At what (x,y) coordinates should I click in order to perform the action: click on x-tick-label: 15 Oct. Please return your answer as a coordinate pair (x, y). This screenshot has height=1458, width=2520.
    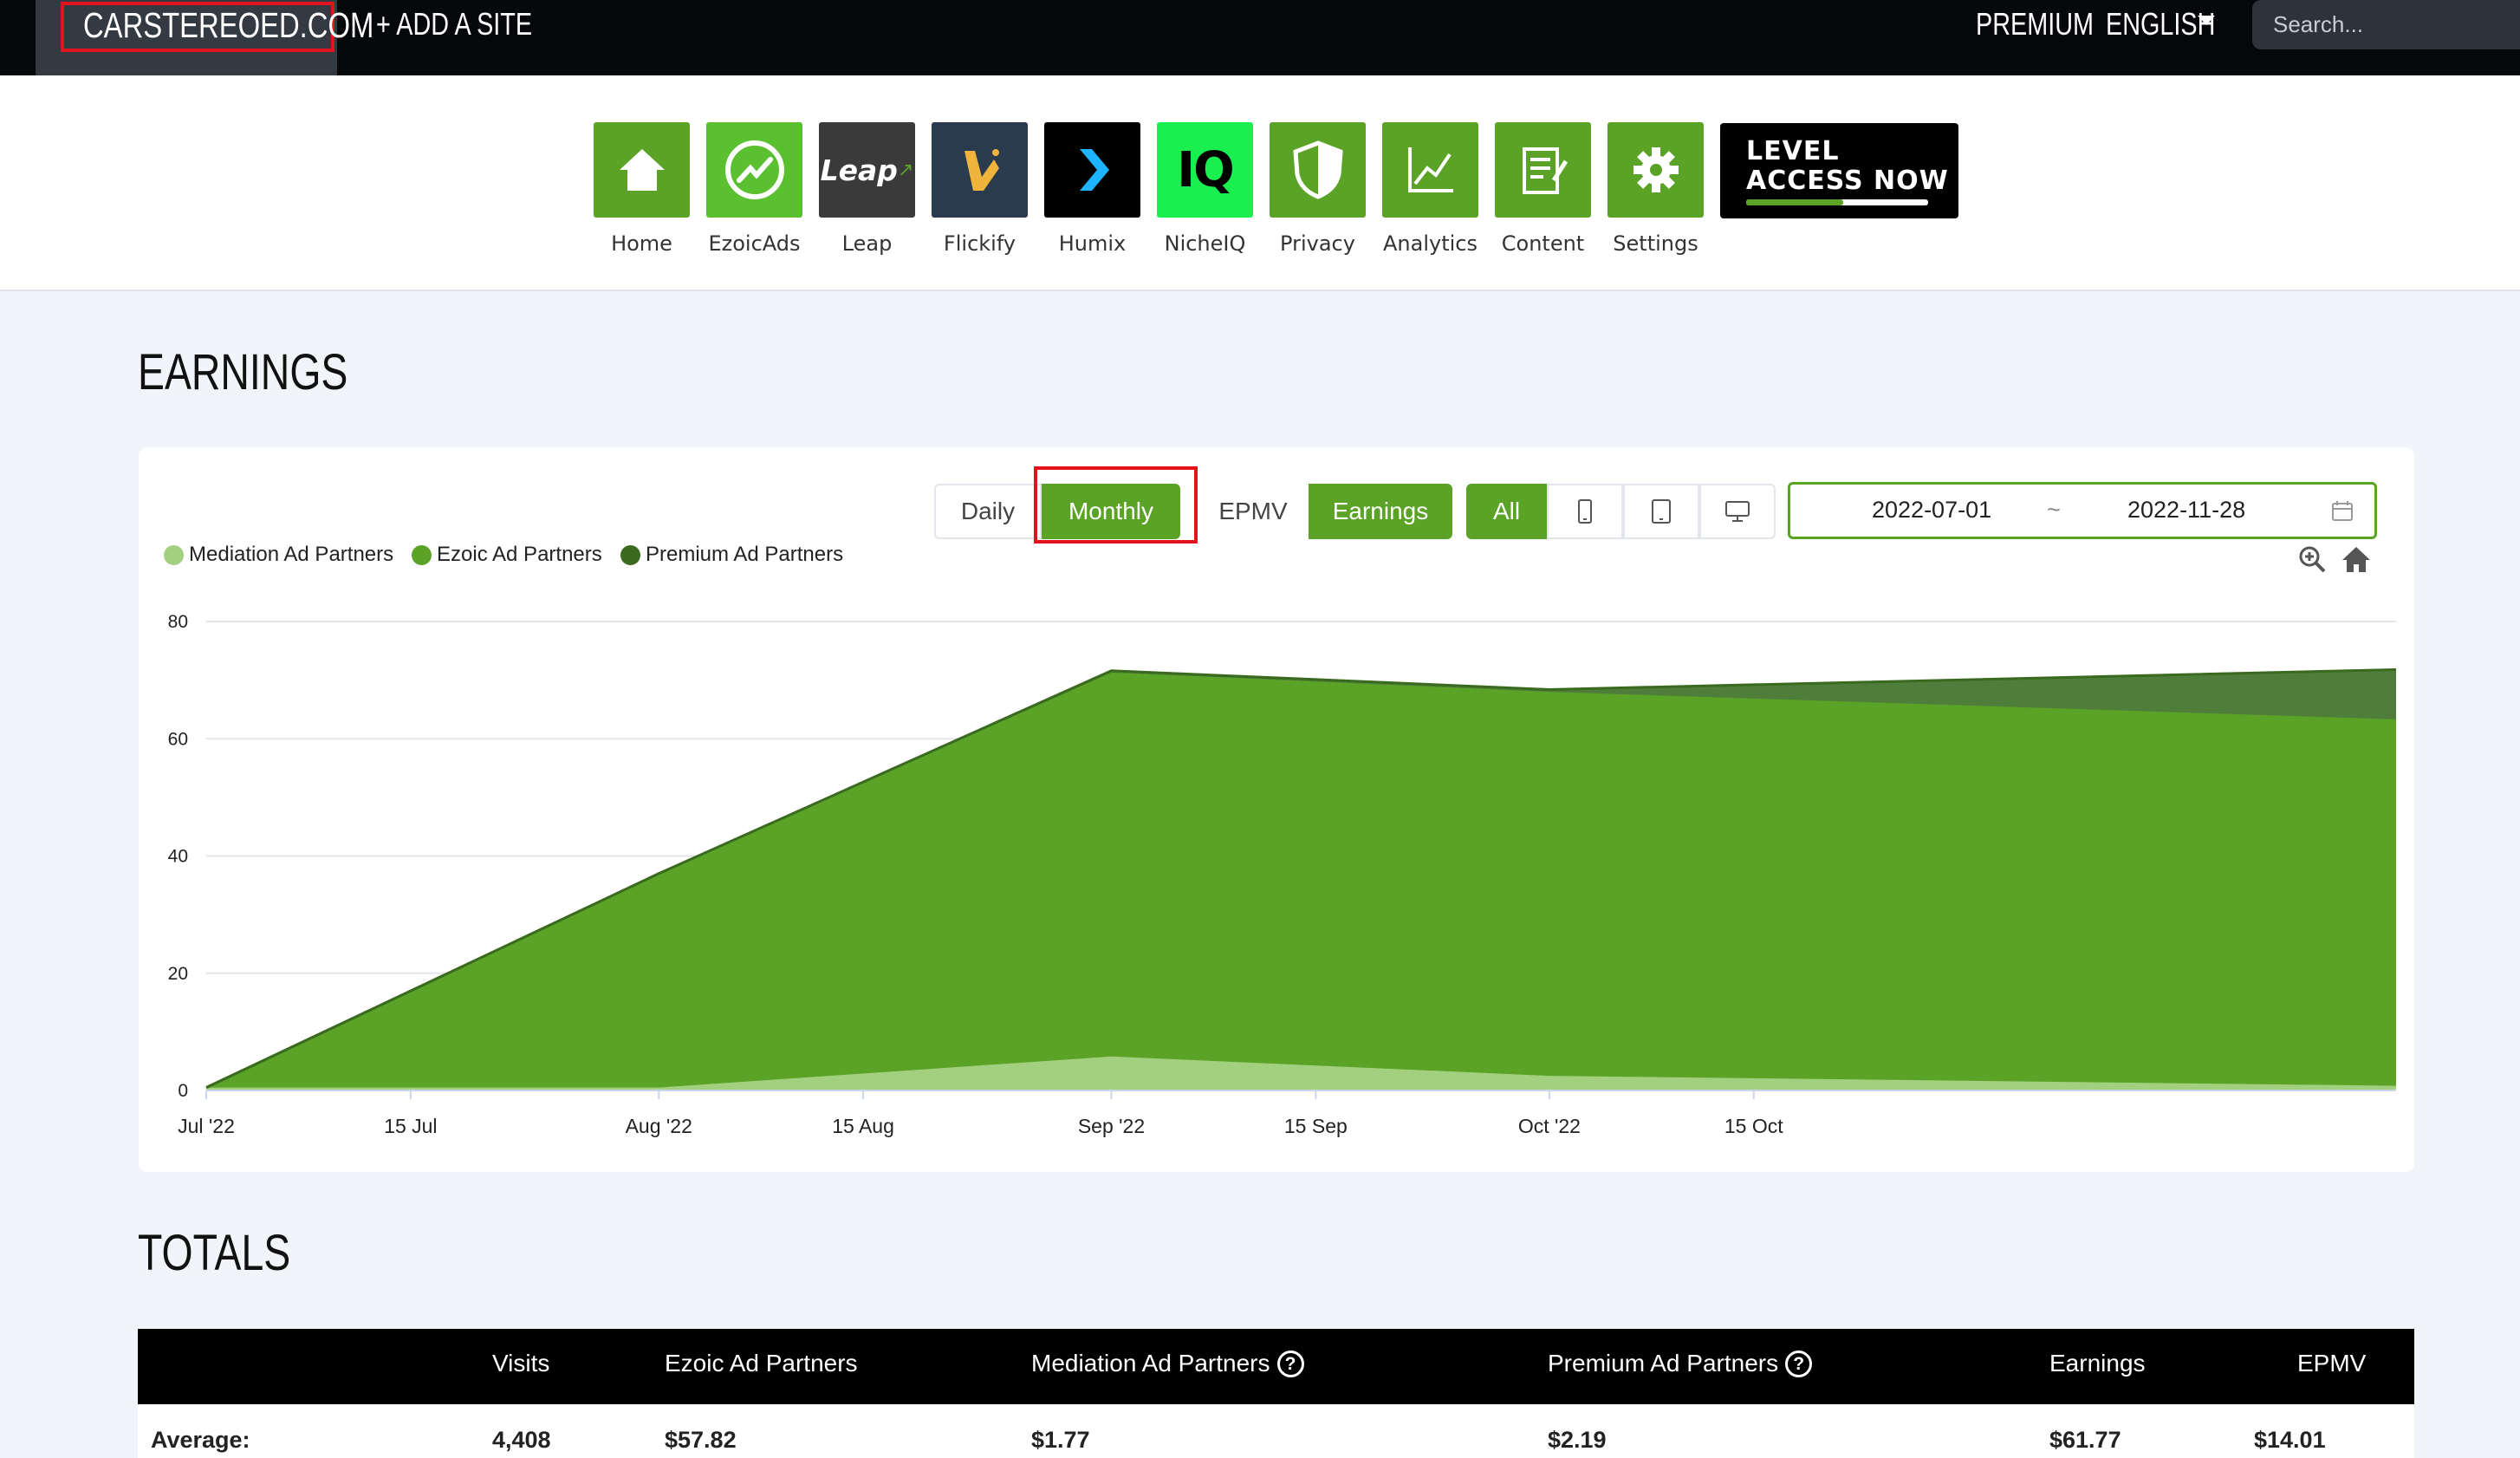
    Looking at the image, I should click on (1753, 1126).